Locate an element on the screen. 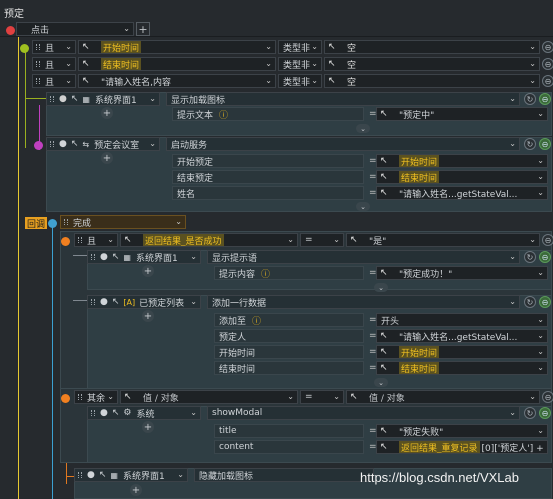 The height and width of the screenshot is (499, 553). callback-dot is located at coordinates (52, 223).